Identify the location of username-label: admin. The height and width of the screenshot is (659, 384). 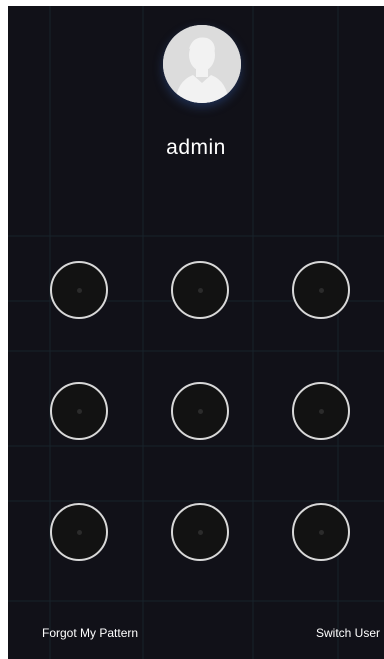
(196, 147).